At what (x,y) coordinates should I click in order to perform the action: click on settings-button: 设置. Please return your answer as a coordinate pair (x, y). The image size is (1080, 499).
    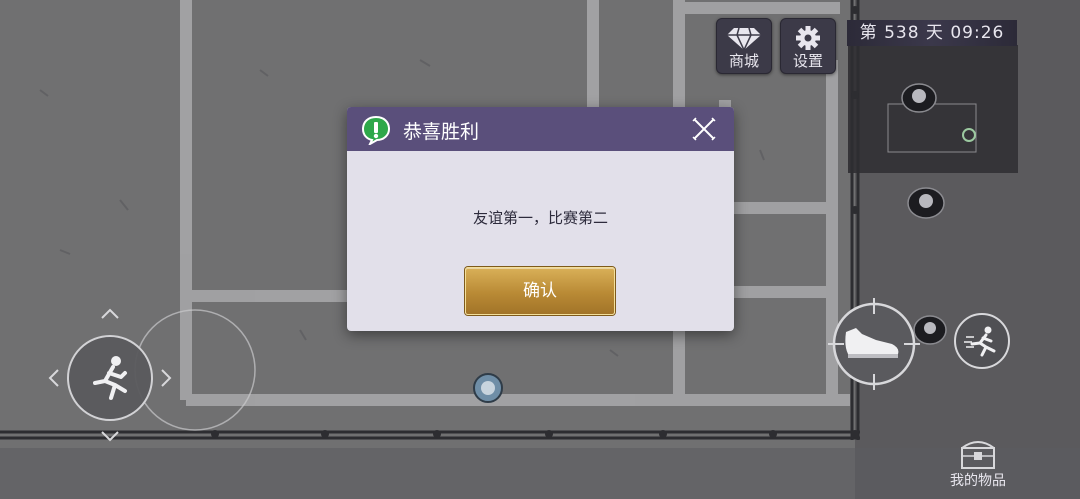
    Looking at the image, I should click on (808, 46).